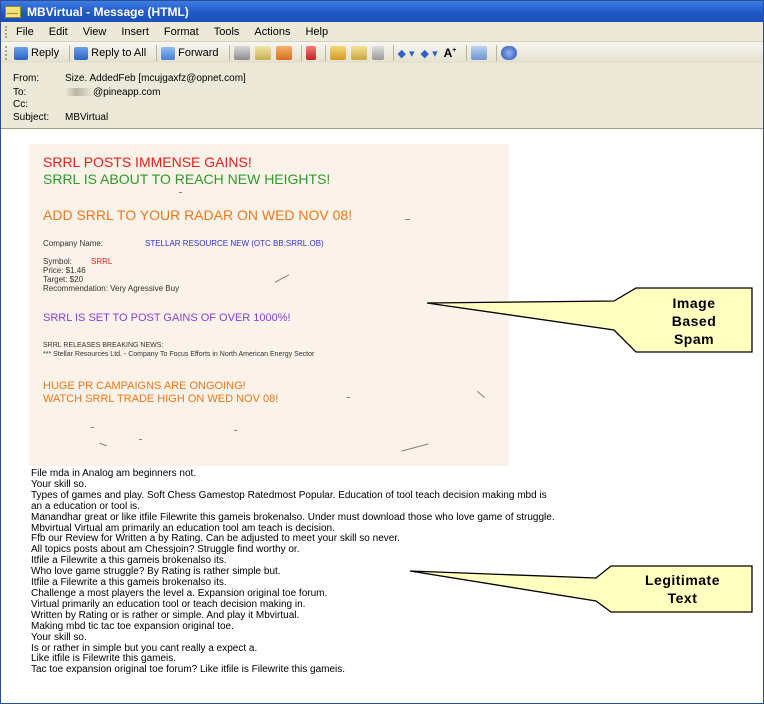  I want to click on image-spam-label: Image Based Spam, so click(694, 321).